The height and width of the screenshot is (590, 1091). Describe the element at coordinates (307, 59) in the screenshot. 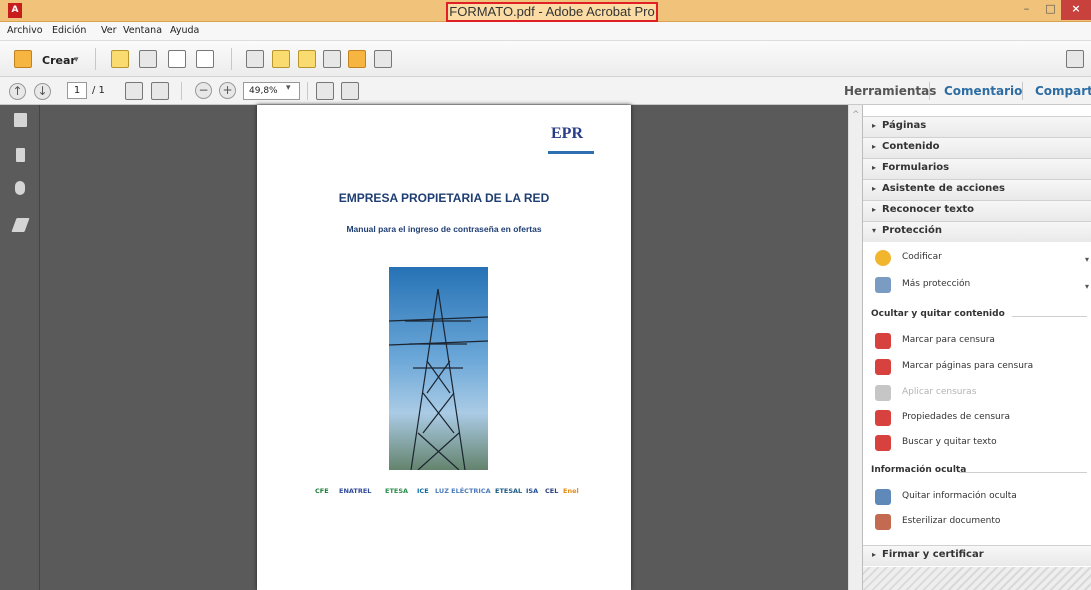

I see `highlight-icon` at that location.